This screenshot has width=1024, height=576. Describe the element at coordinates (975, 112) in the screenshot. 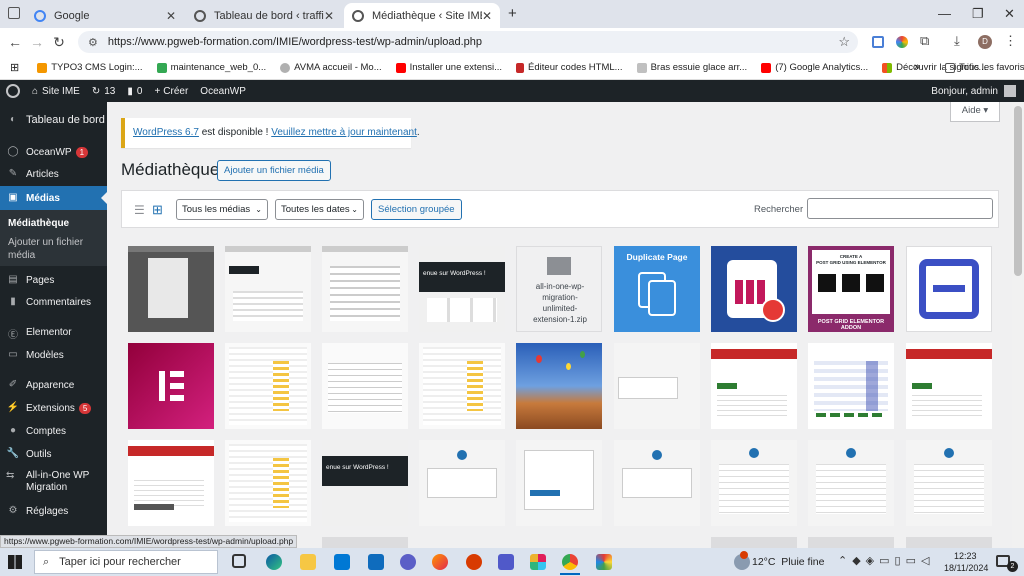

I see `help-button: Aide ▾` at that location.